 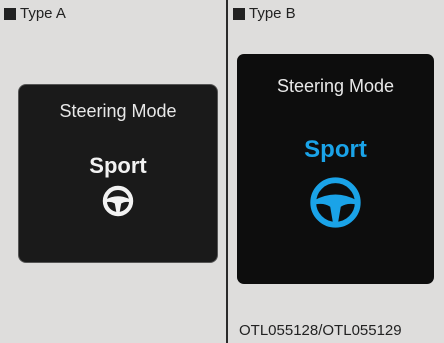 I want to click on type-a-label: Type A, so click(x=35, y=13).